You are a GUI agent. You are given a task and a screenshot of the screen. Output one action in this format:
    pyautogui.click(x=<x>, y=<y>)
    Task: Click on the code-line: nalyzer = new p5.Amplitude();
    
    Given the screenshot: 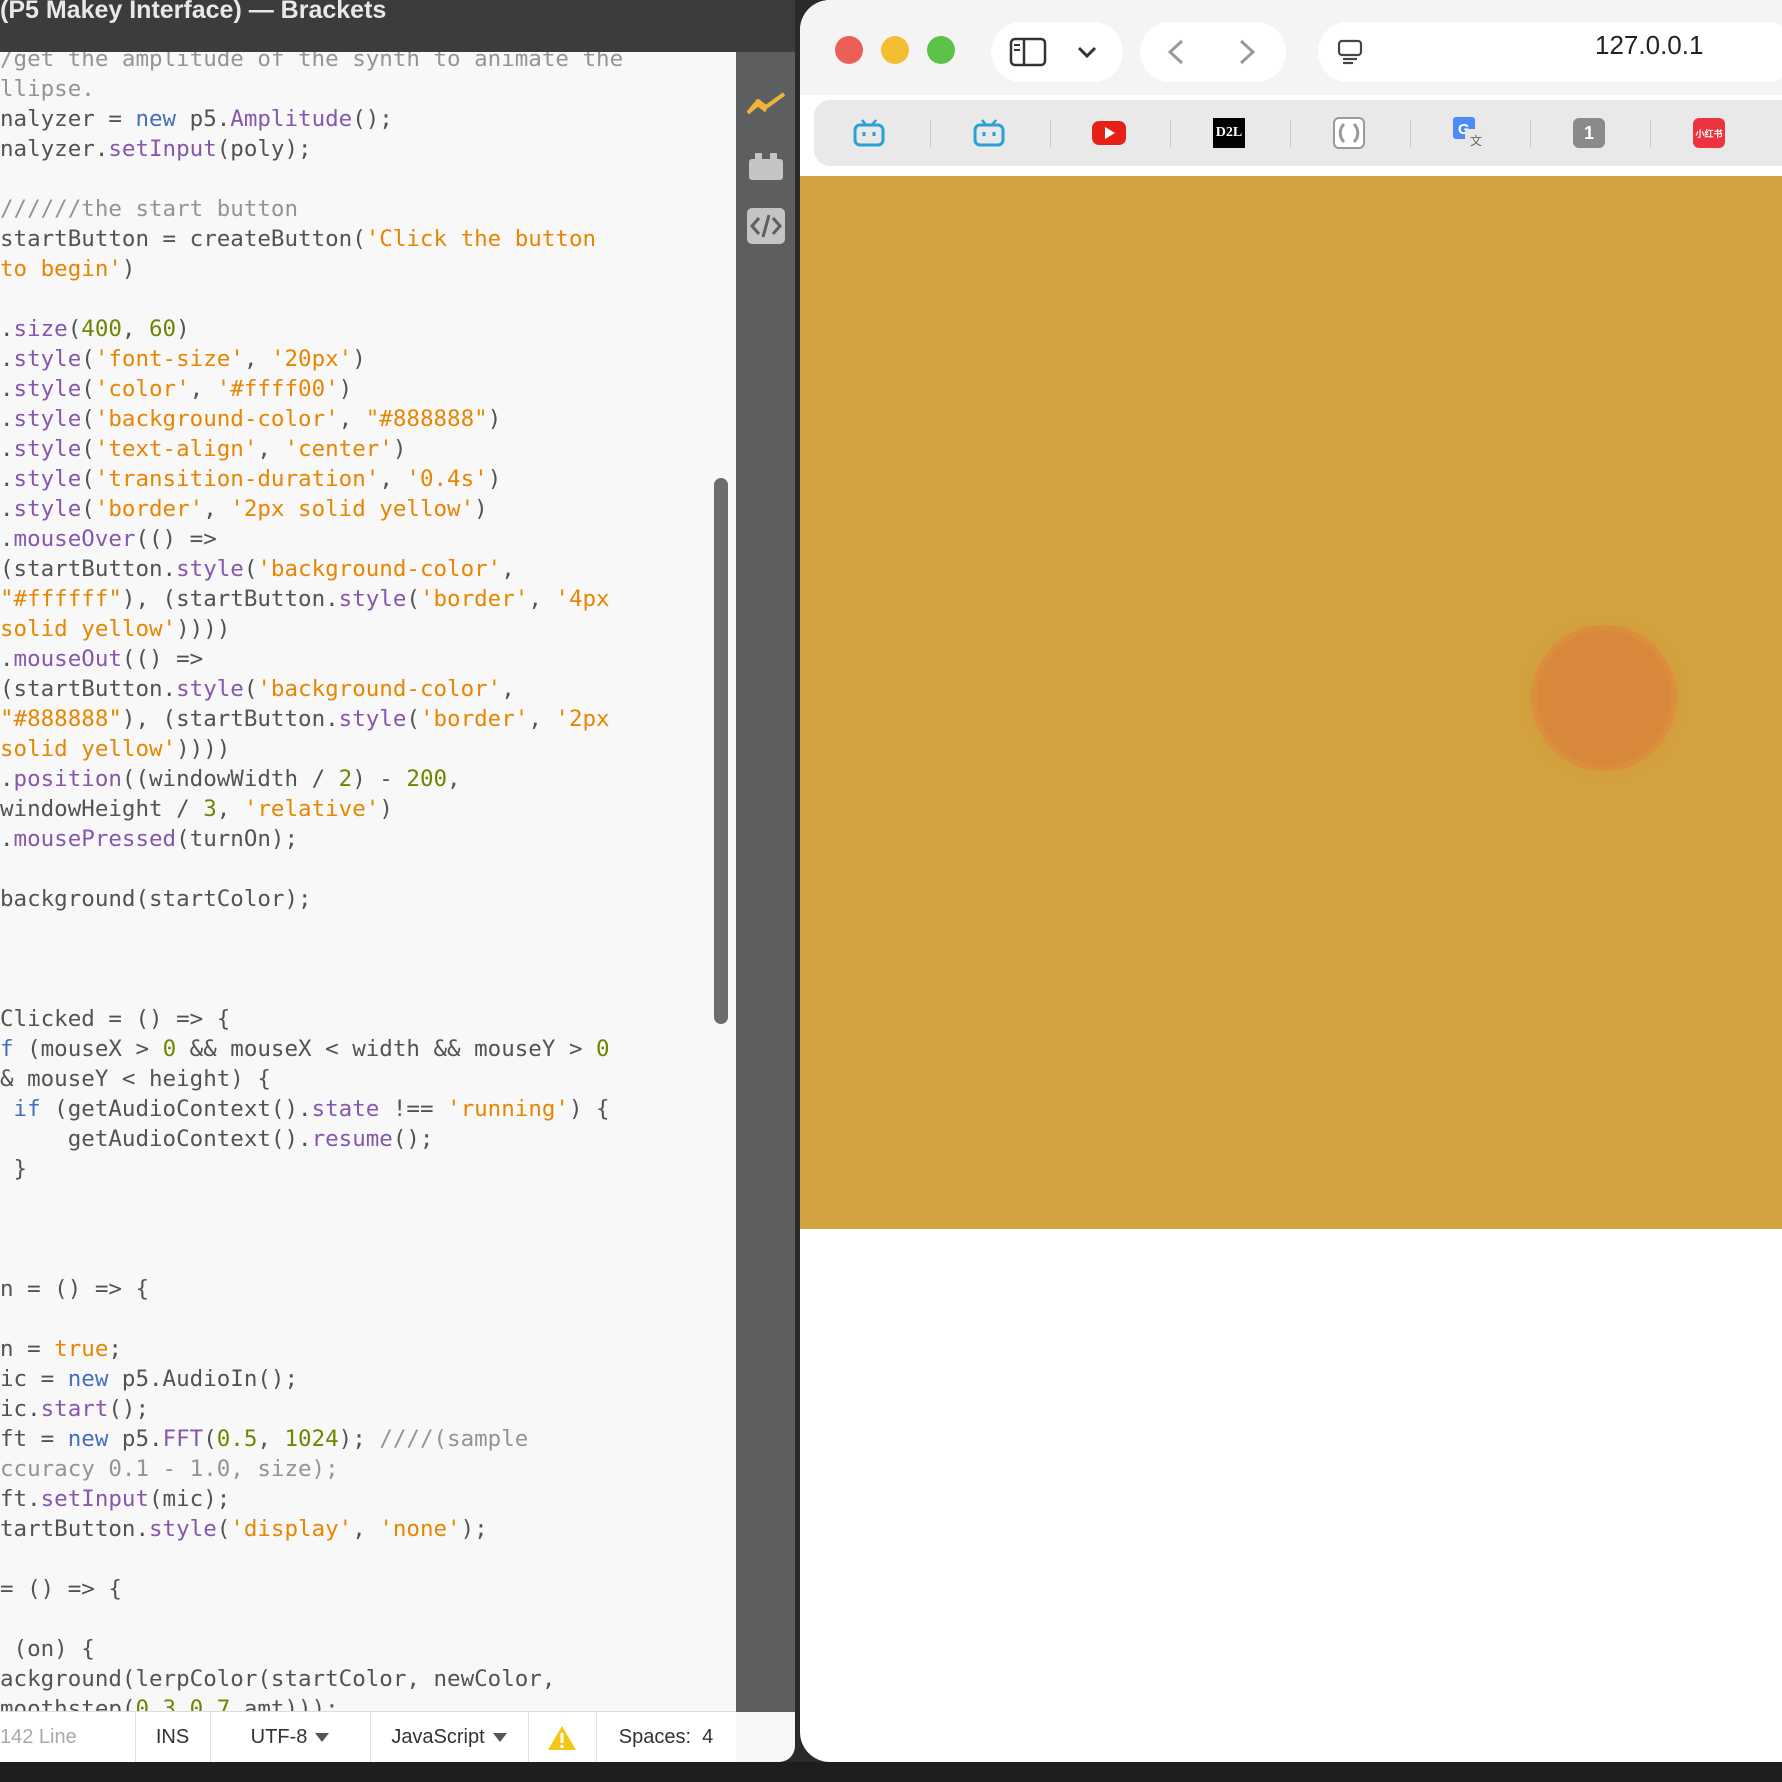 What is the action you would take?
    pyautogui.click(x=196, y=119)
    